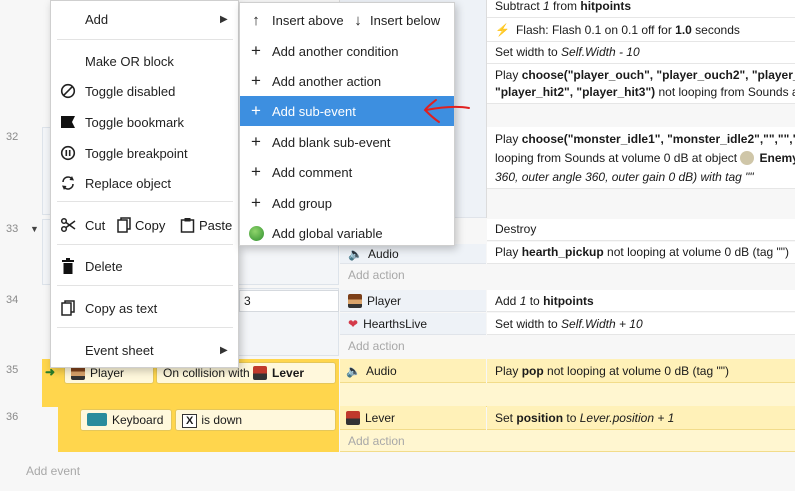  Describe the element at coordinates (144, 153) in the screenshot. I see `menu-item-toggle-breakpoint: Toggle breakpoint` at that location.